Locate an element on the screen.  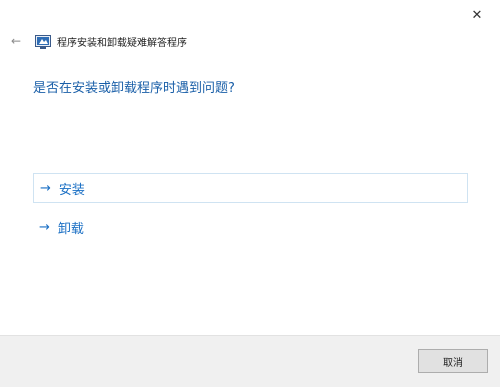
back-button: ← is located at coordinates (16, 41).